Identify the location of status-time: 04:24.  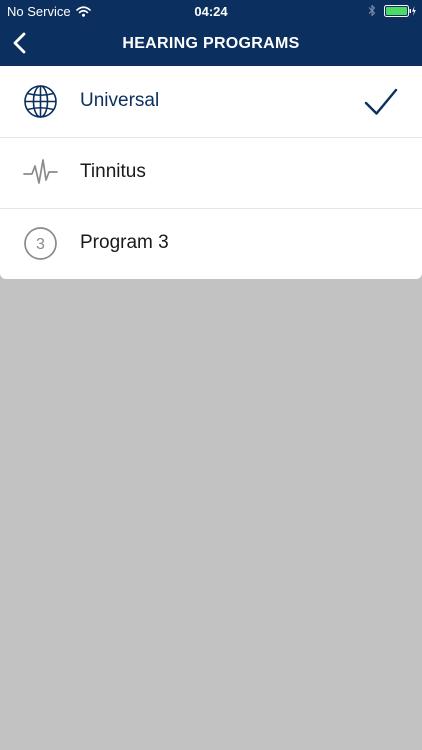
(211, 11).